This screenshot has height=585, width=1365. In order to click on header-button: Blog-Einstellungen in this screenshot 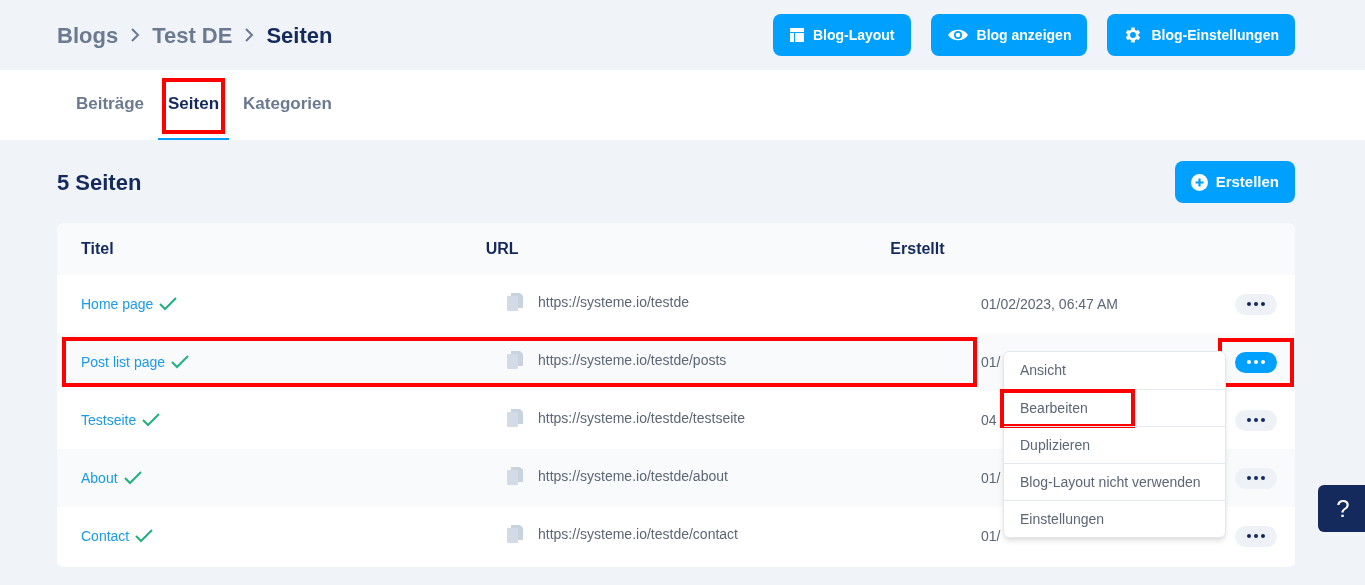, I will do `click(1201, 35)`.